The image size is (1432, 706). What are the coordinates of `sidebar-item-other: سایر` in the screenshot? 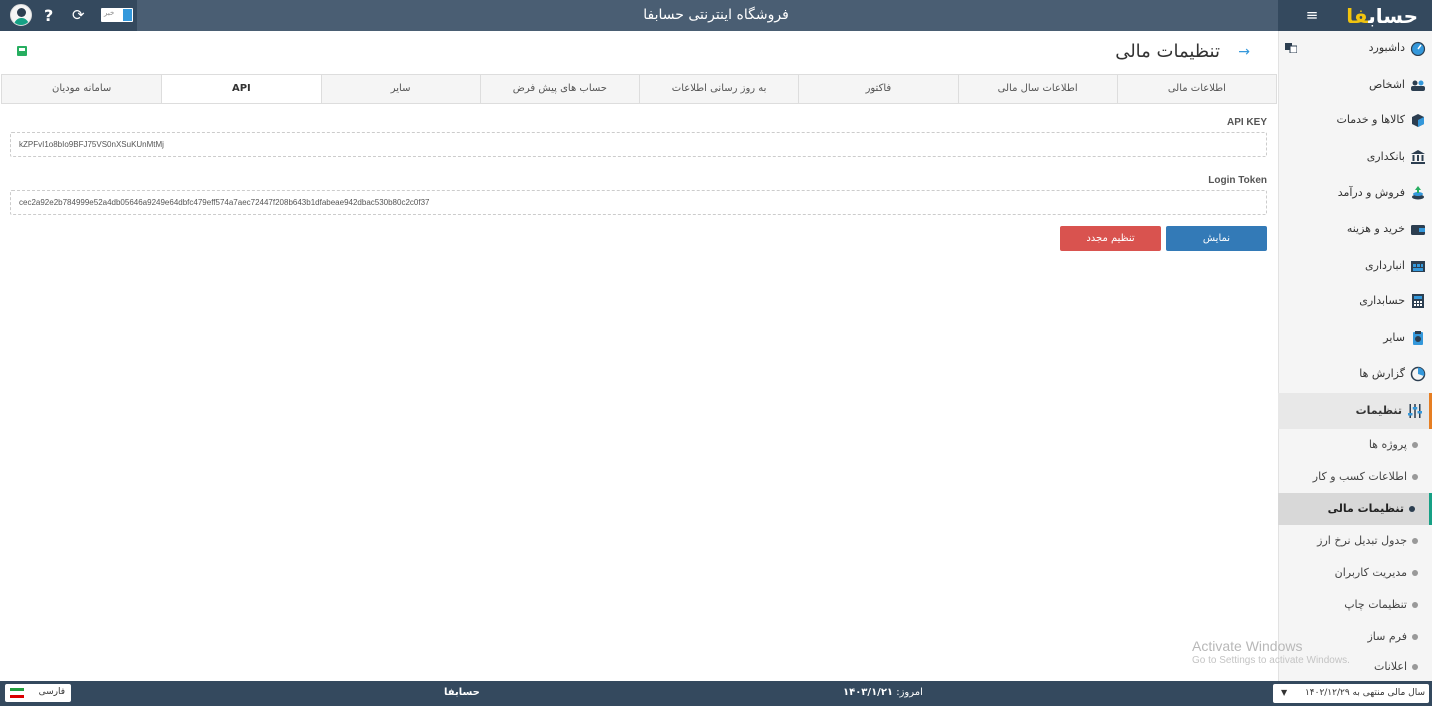 It's located at (1355, 338).